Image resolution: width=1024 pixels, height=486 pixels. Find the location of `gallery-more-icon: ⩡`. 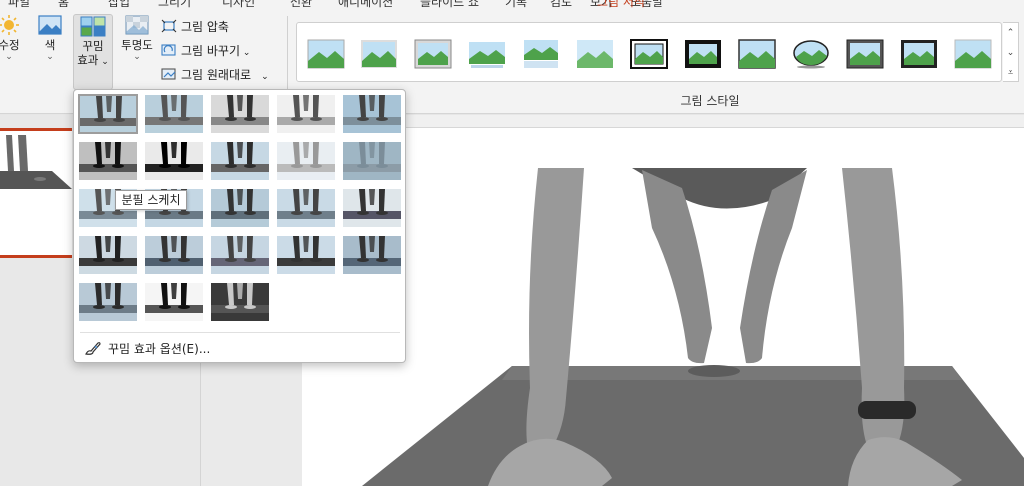

gallery-more-icon: ⩡ is located at coordinates (1010, 73).